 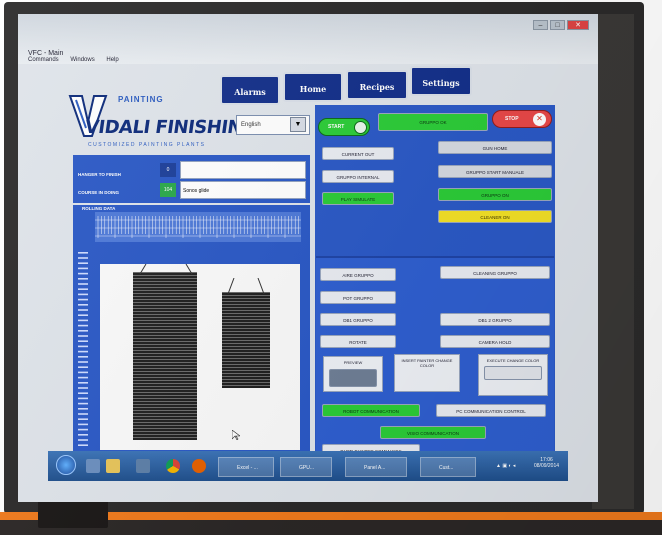 I want to click on group-start-manual-button: GRUPPO START MANUALE, so click(x=495, y=171).